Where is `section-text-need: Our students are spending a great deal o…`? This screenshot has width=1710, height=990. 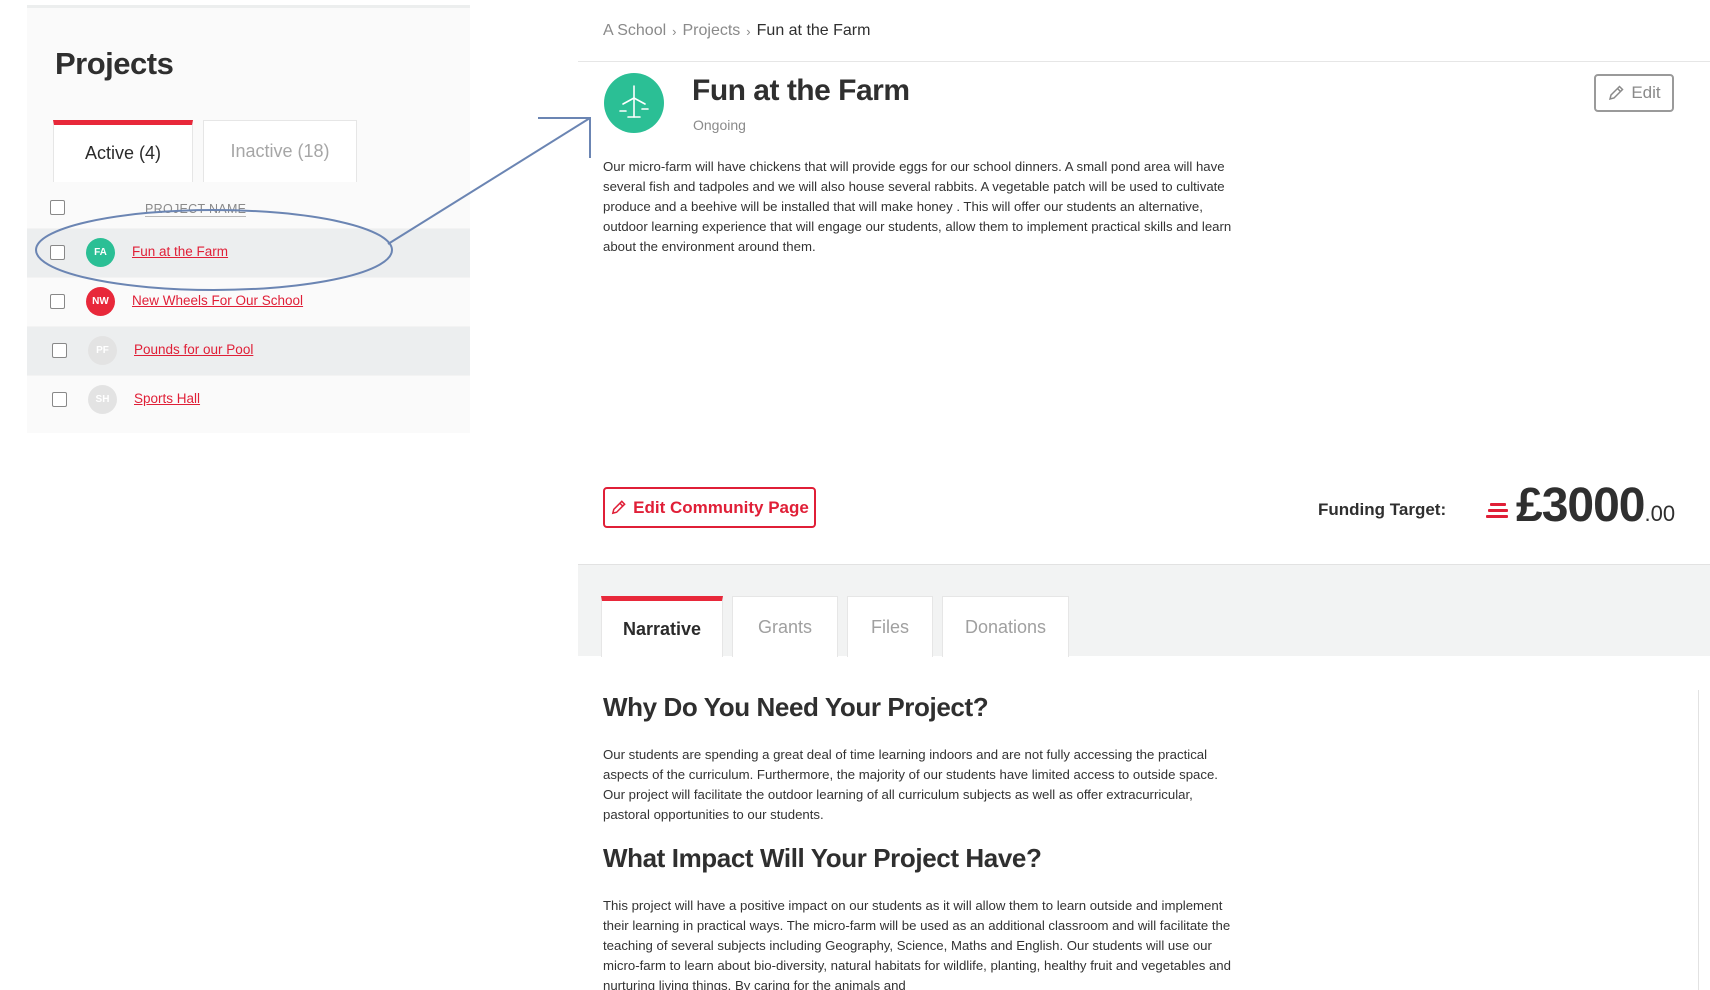 section-text-need: Our students are spending a great deal o… is located at coordinates (910, 784).